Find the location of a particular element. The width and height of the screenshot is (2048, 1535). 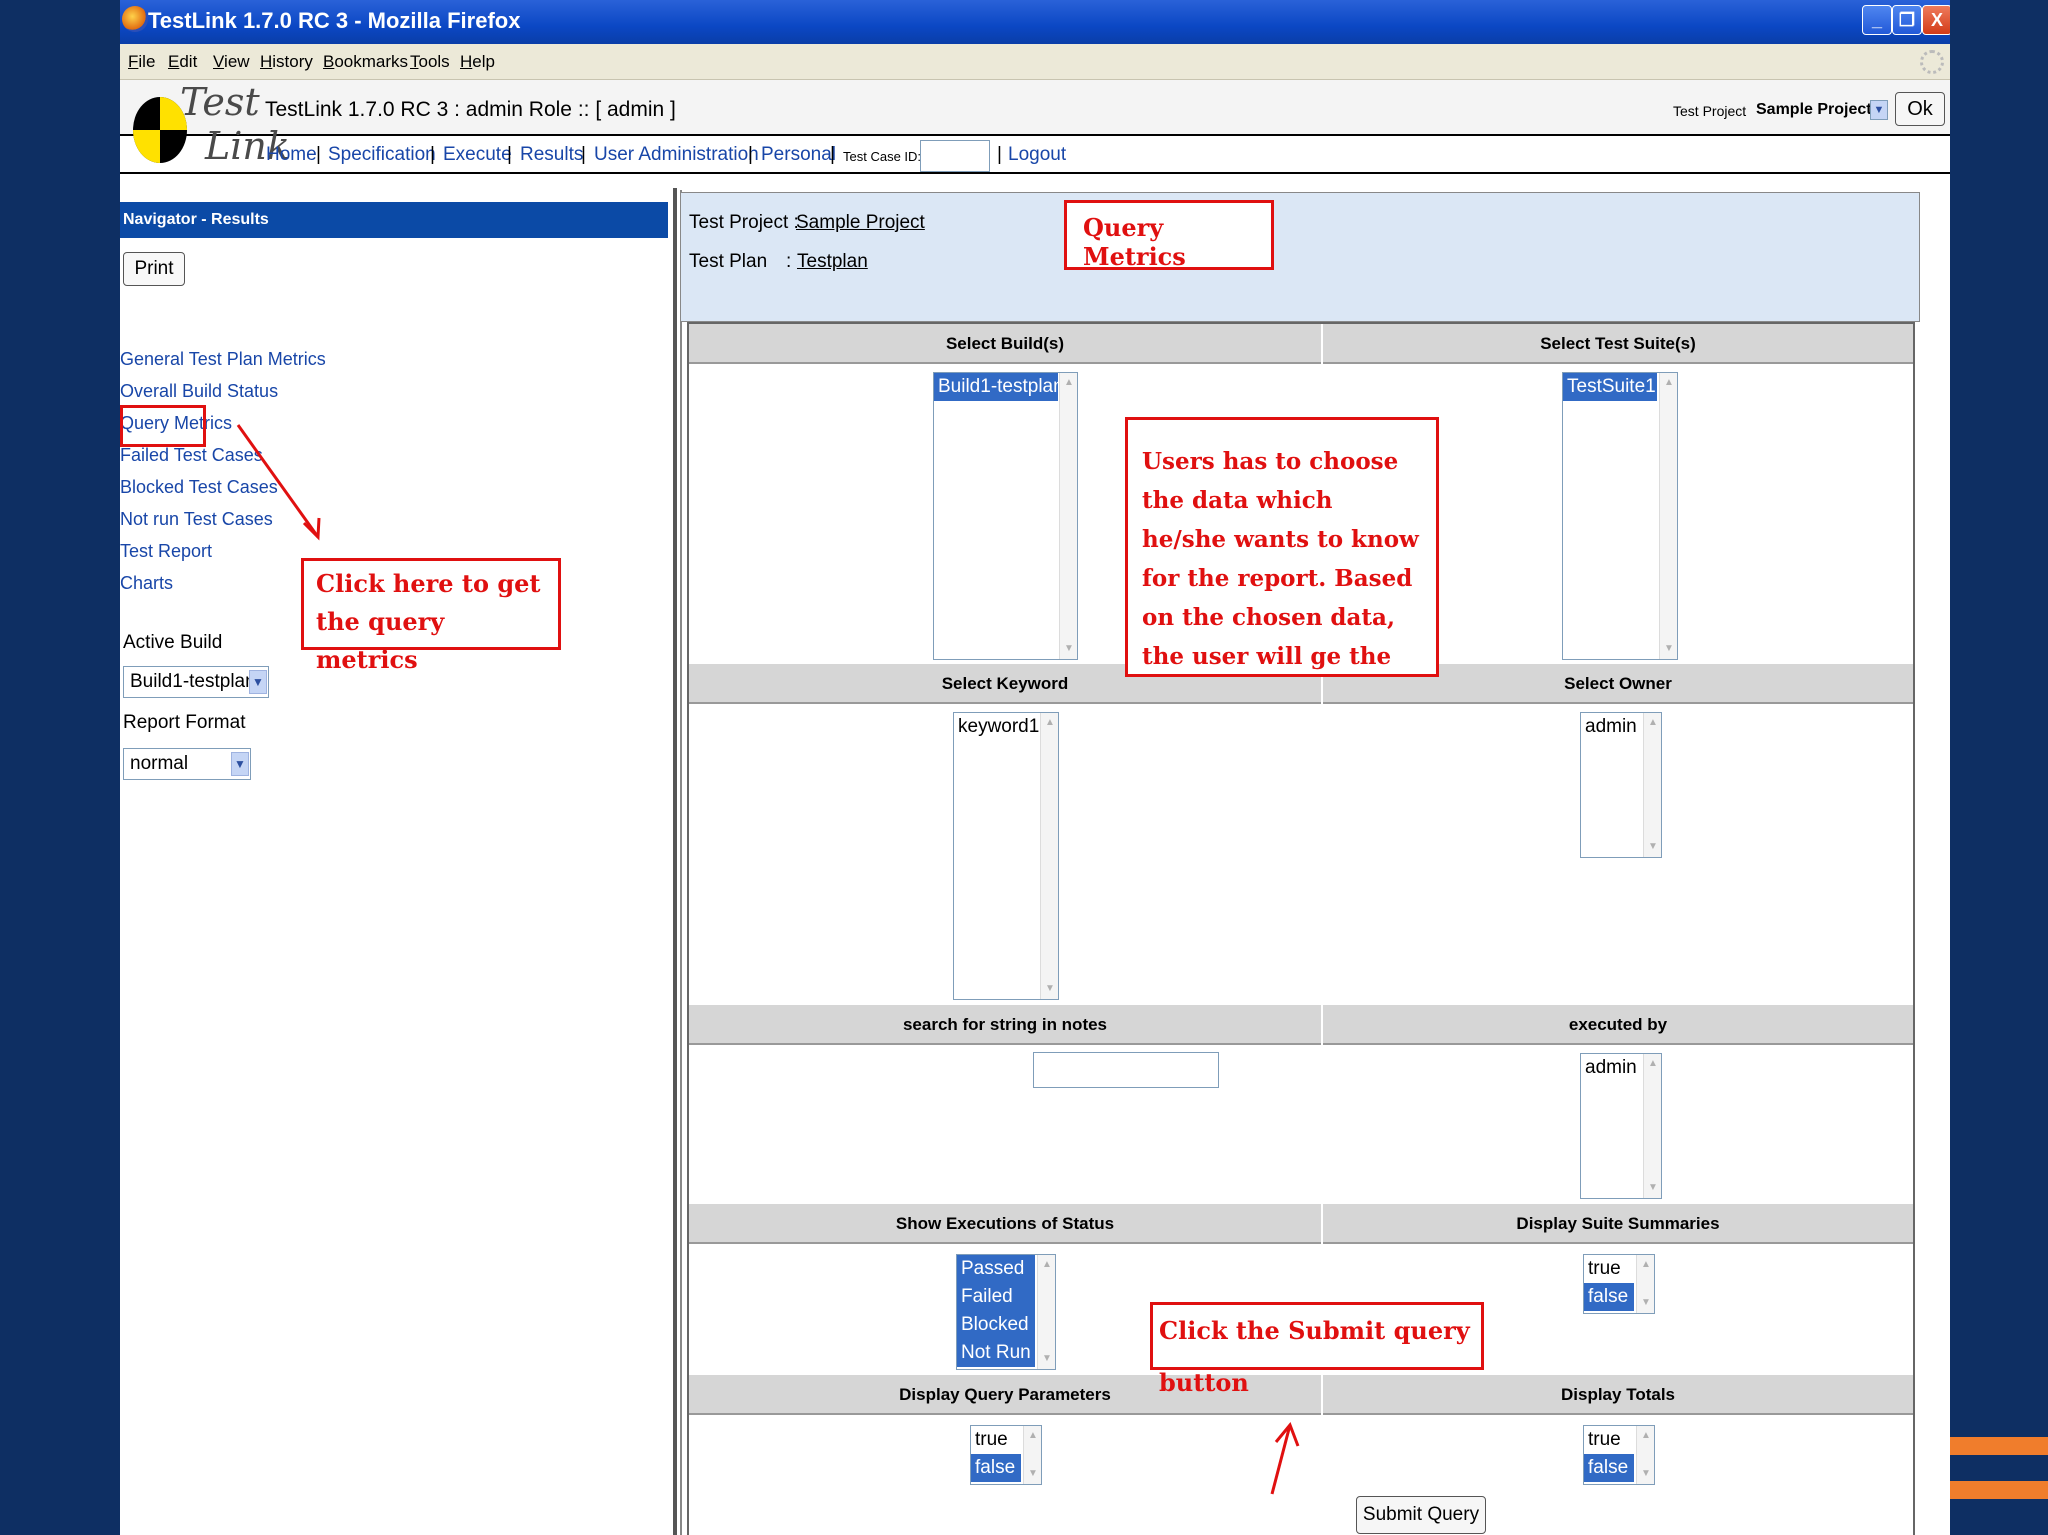

arrow-to-click-here is located at coordinates (278, 481).